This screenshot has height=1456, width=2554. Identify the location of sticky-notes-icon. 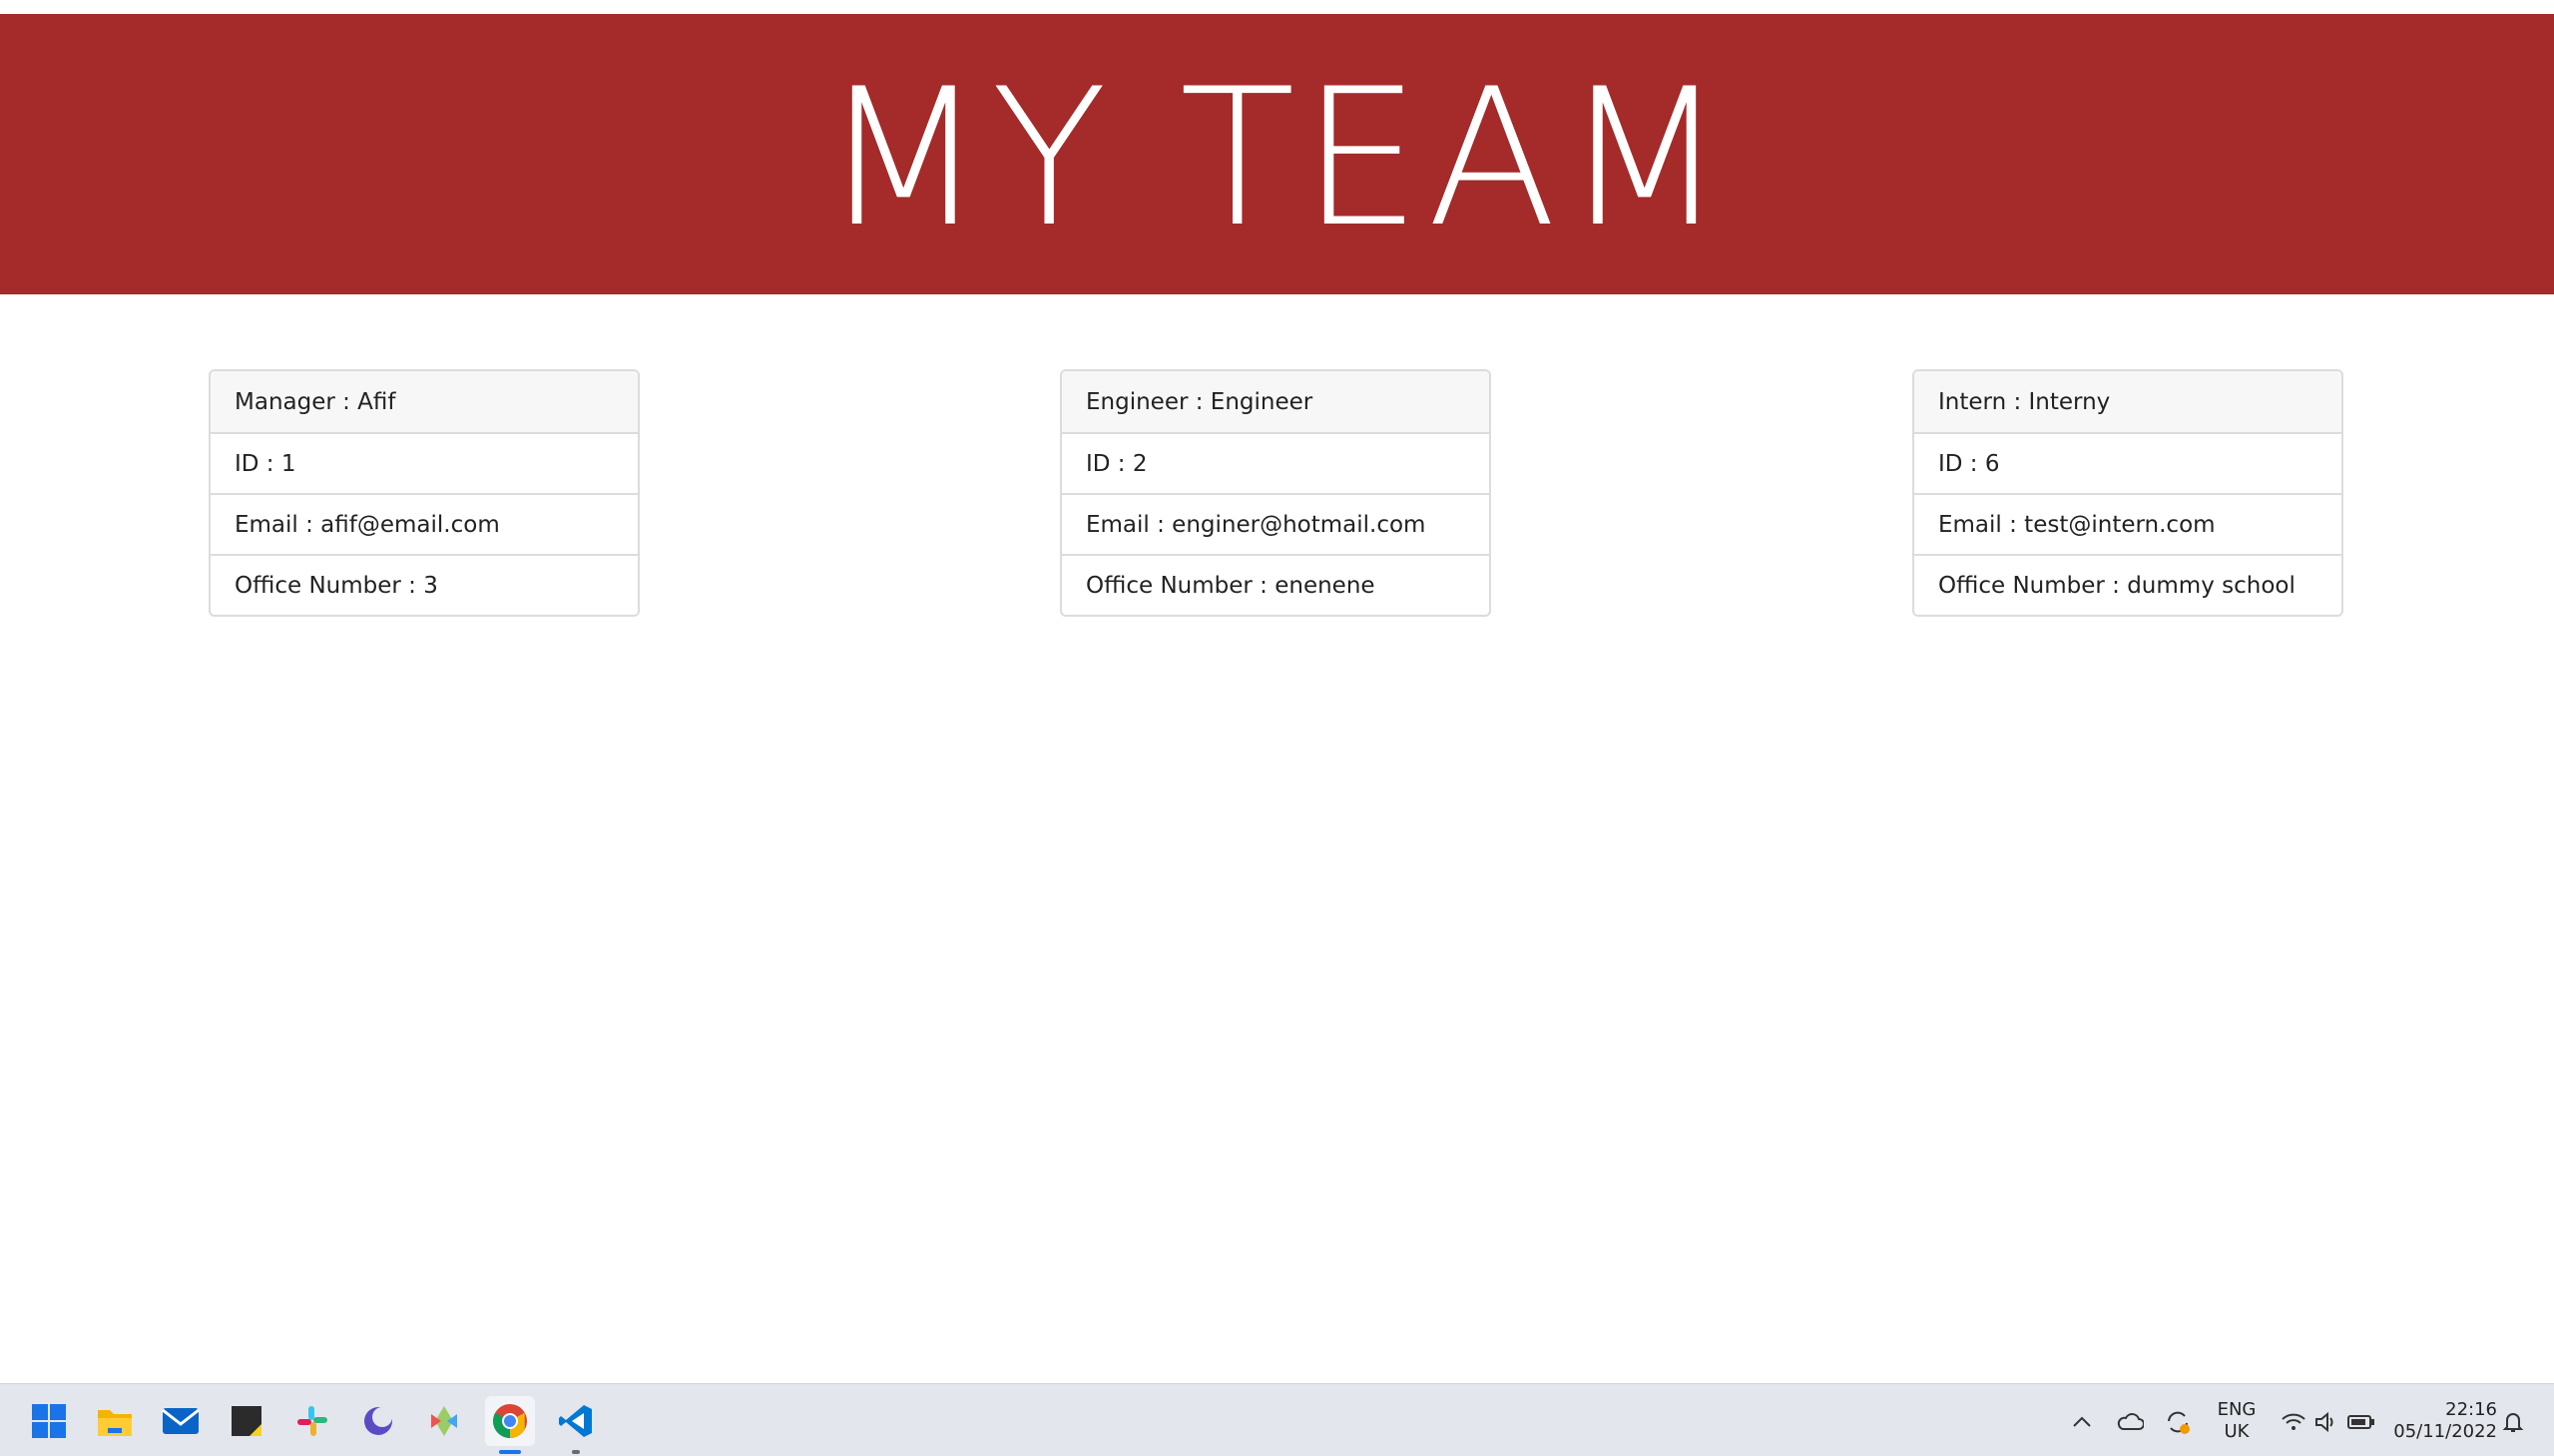
(246, 1421).